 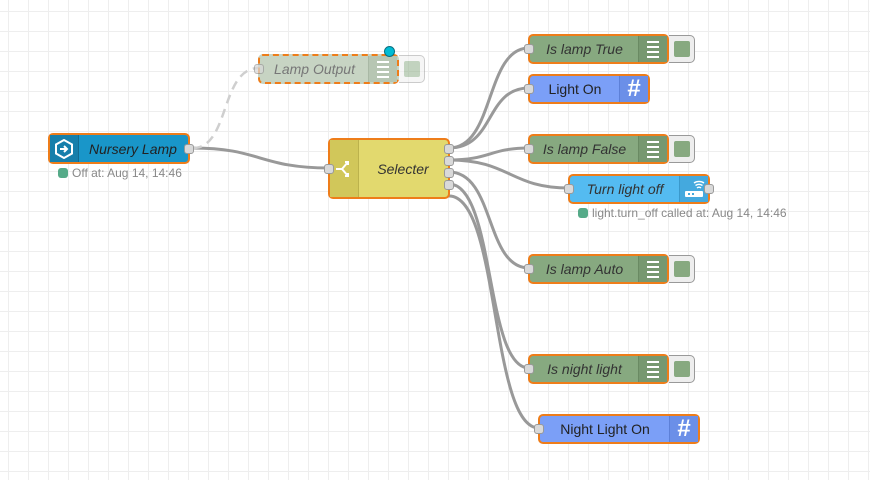 What do you see at coordinates (64, 148) in the screenshot?
I see `arrow-in-icon` at bounding box center [64, 148].